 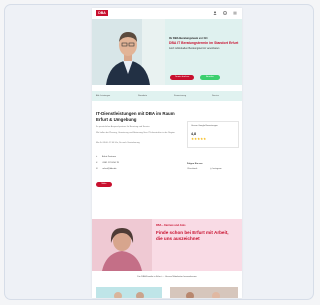 What do you see at coordinates (142, 96) in the screenshot?
I see `nav-item-locations: Standorte` at bounding box center [142, 96].